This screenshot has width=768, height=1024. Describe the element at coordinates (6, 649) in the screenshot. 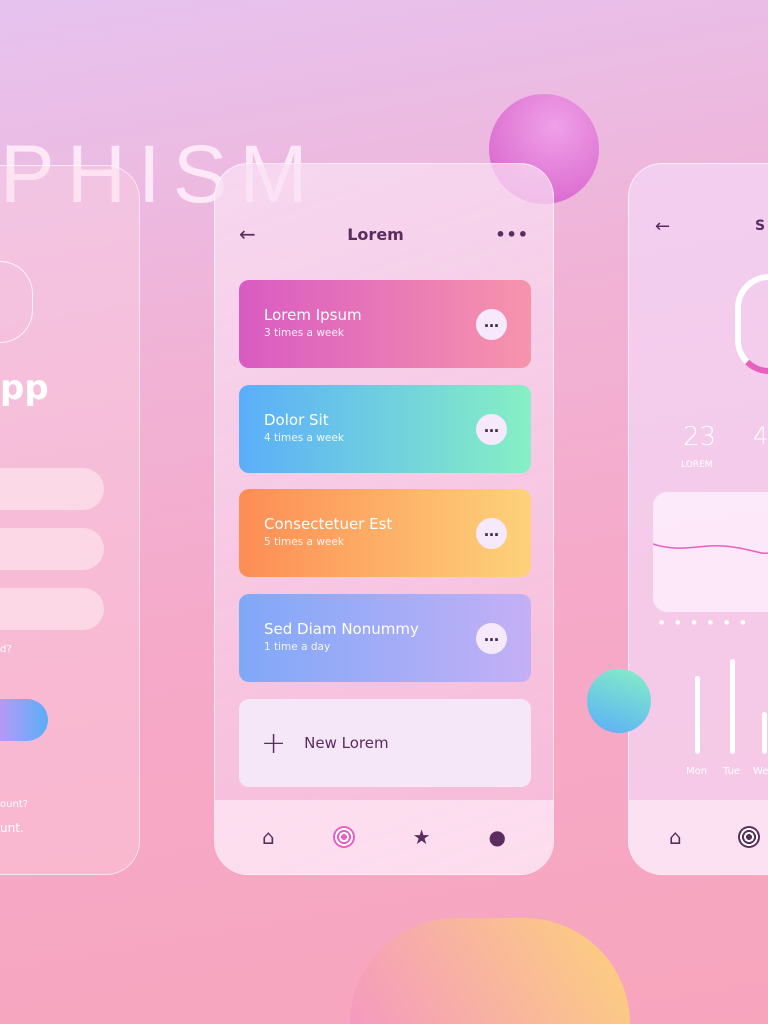

I see `forgot-password-link: d?` at that location.